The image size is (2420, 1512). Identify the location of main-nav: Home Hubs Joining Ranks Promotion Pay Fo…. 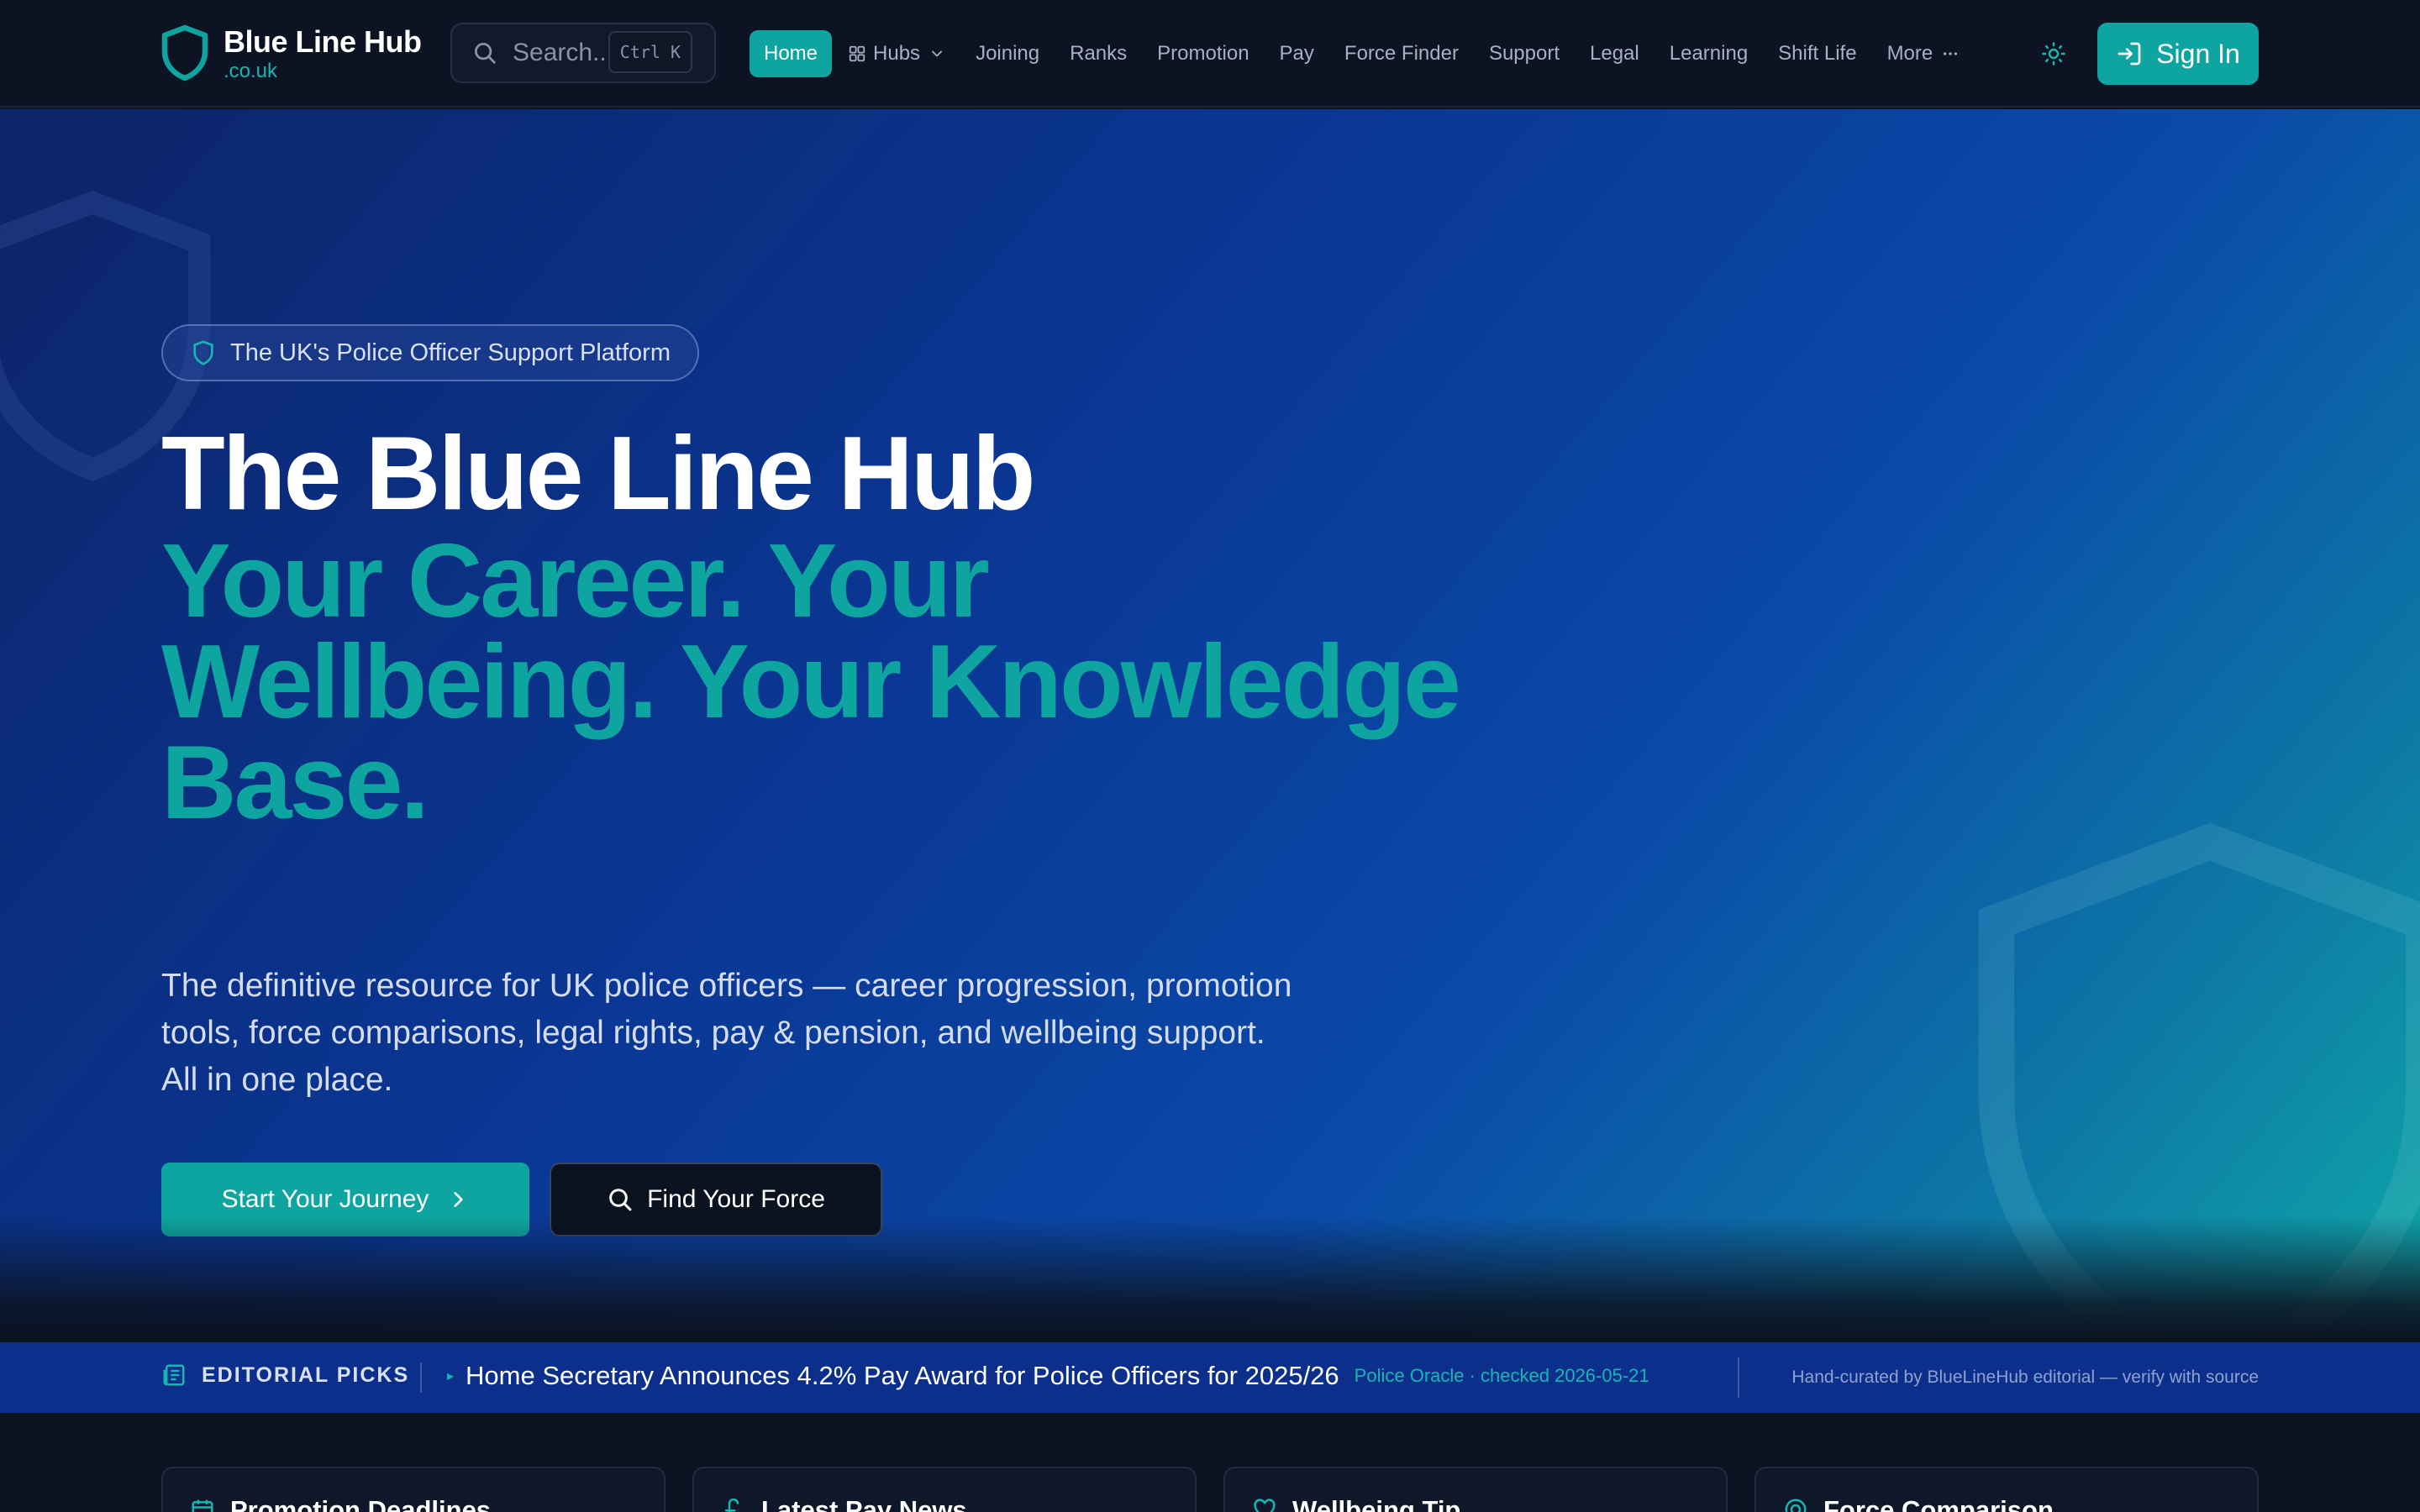
(1362, 53).